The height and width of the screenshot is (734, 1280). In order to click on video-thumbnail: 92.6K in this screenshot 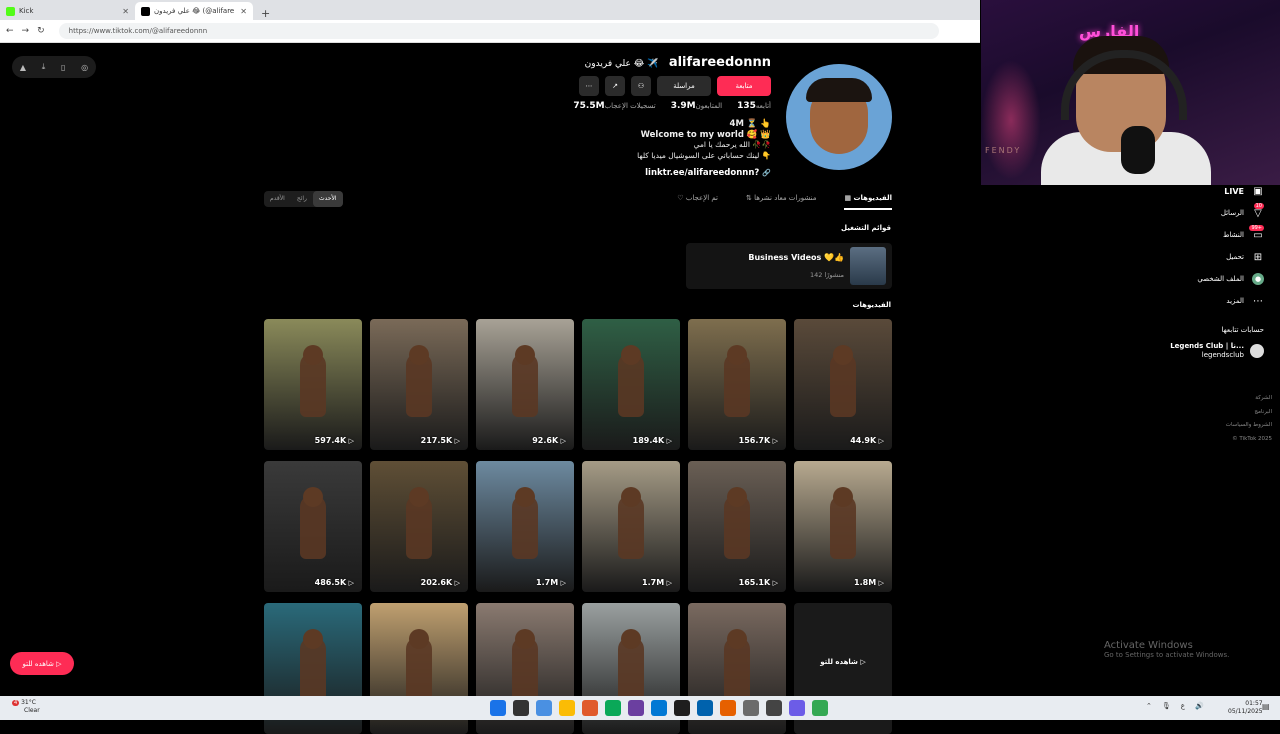, I will do `click(525, 384)`.